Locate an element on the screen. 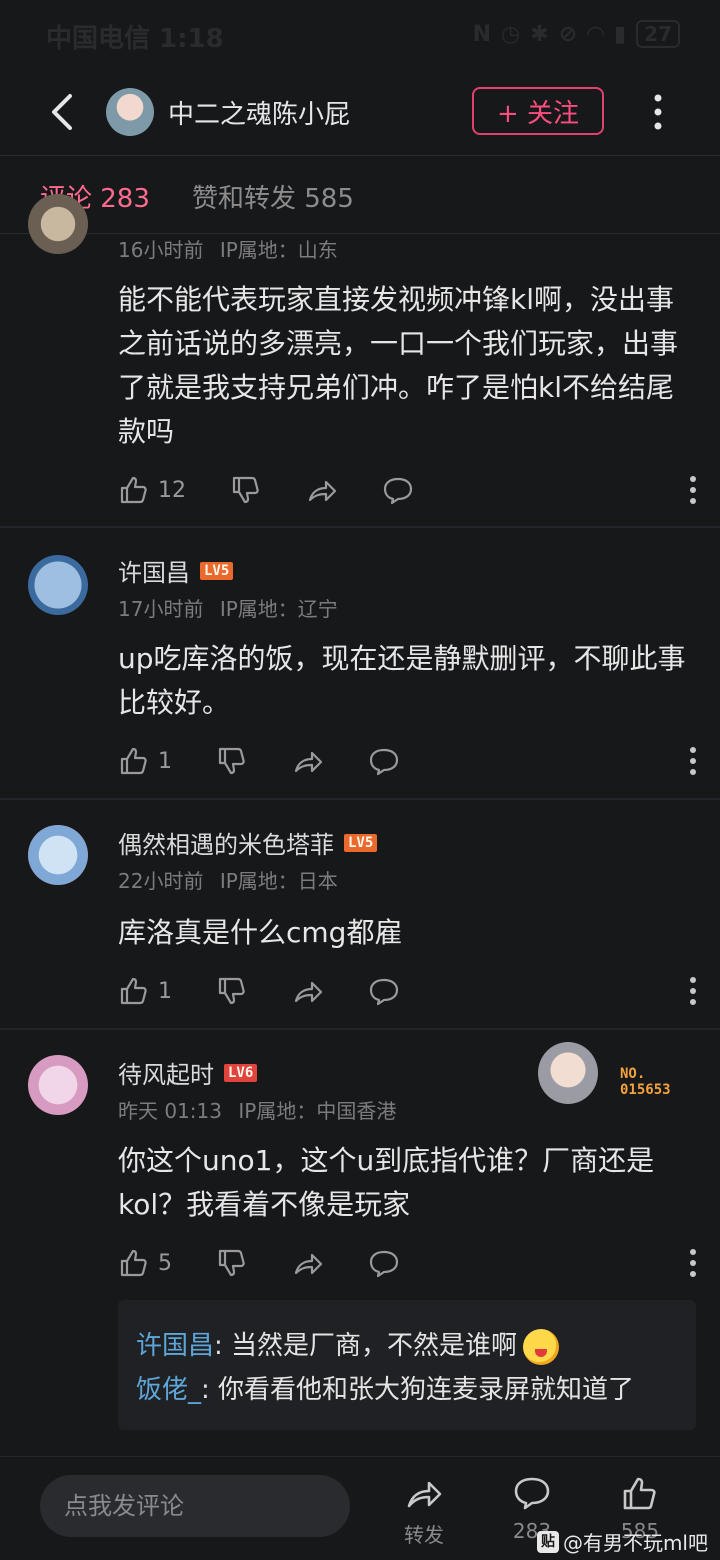 Image resolution: width=720 pixels, height=1560 pixels. watermark-text: @有男不玩ml吧 is located at coordinates (635, 1543).